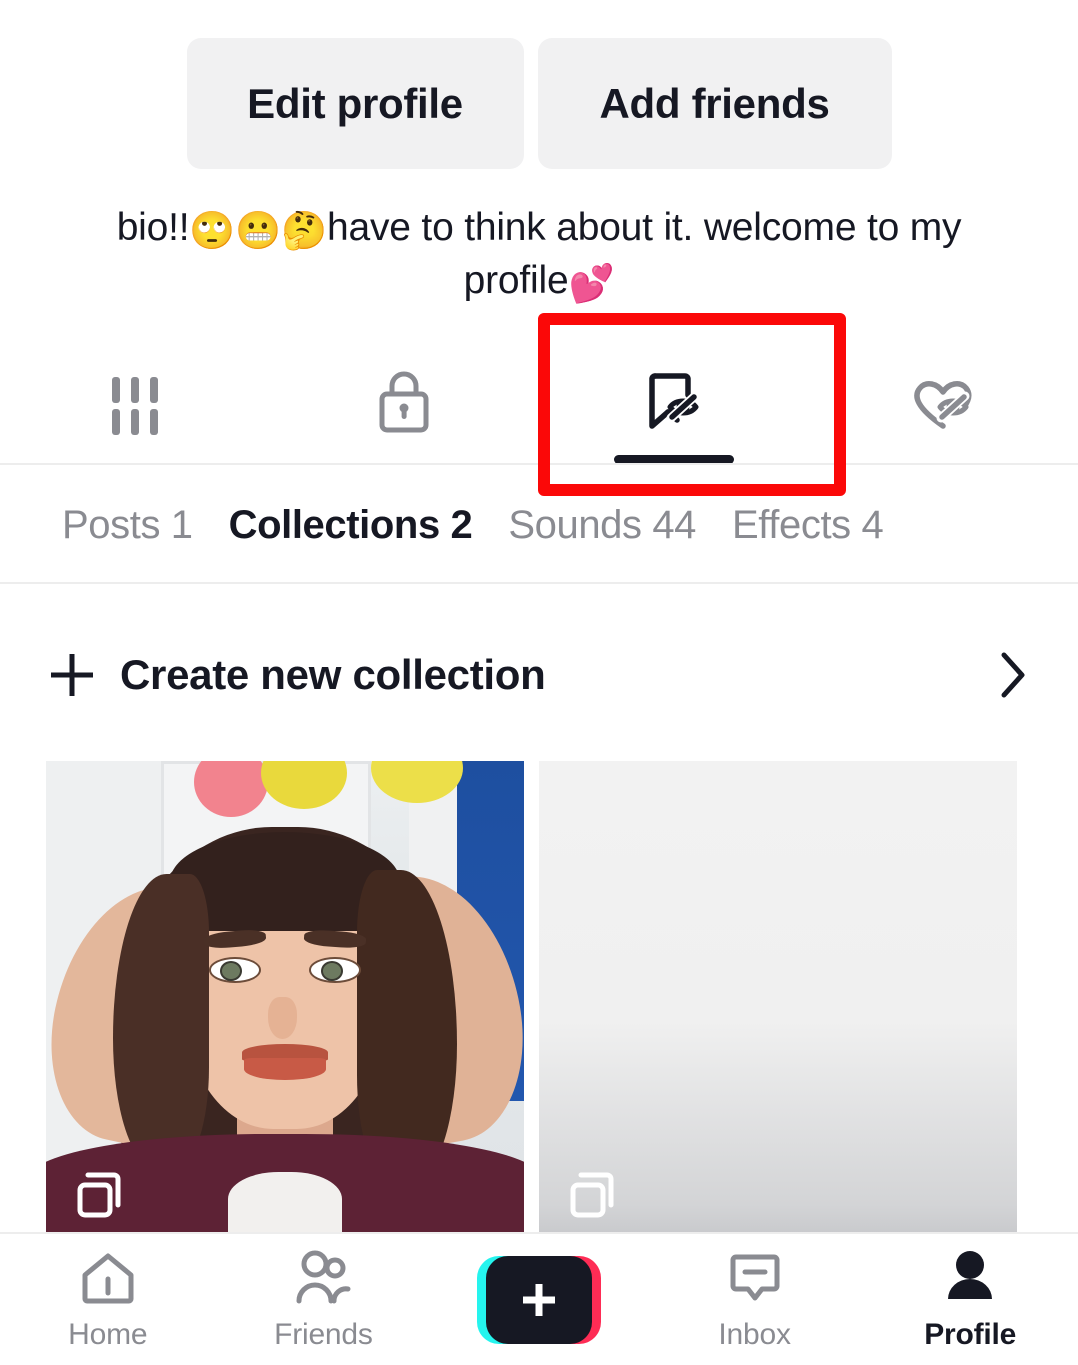 The height and width of the screenshot is (1365, 1078). I want to click on sub-tab-sounds: Sounds 44, so click(602, 525).